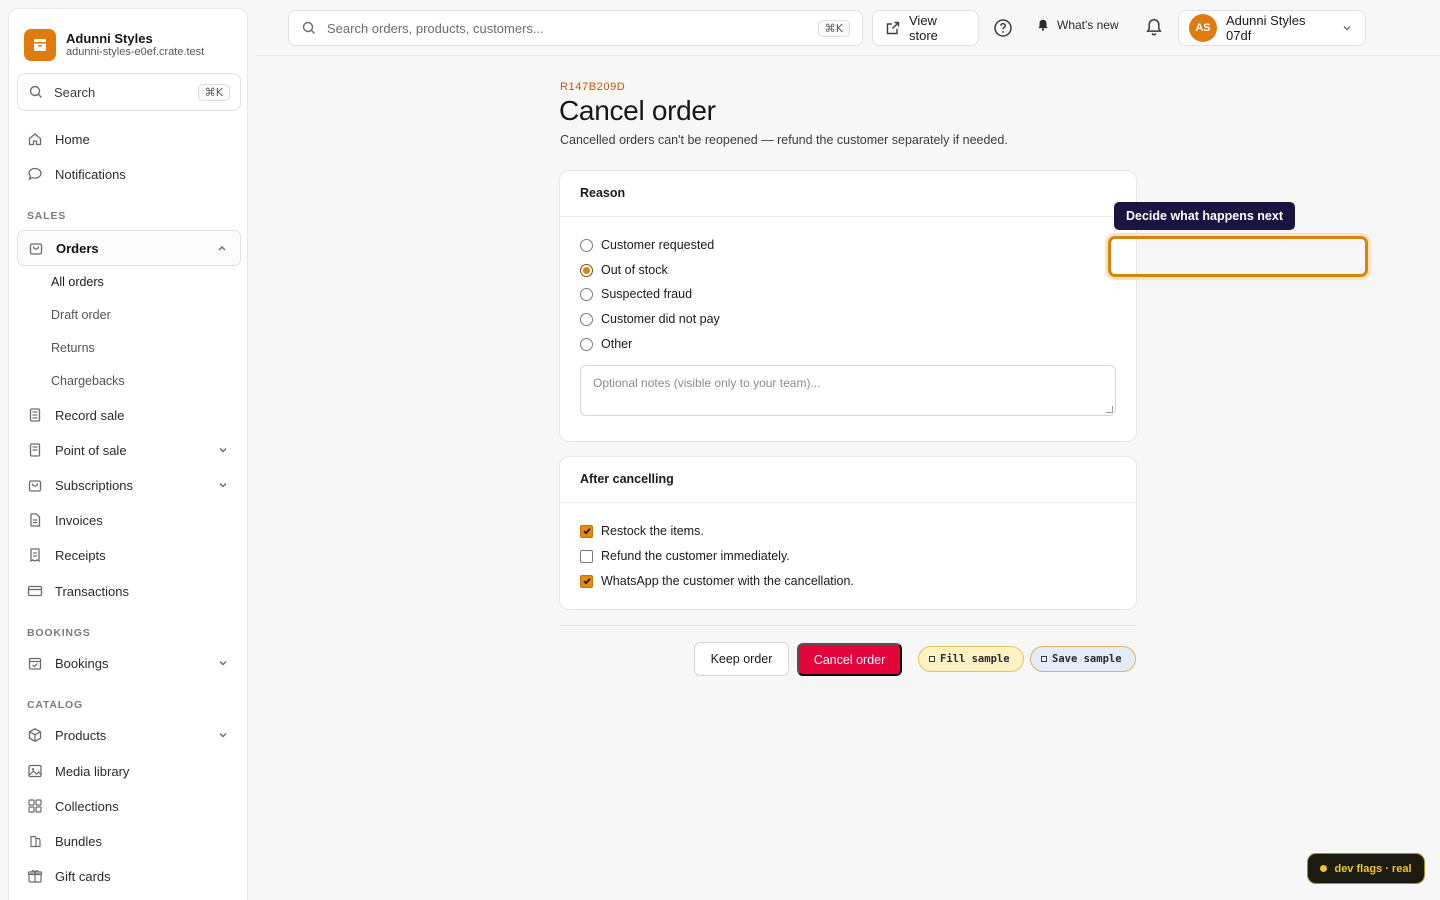 The image size is (1440, 900). I want to click on chevron-up-icon, so click(222, 248).